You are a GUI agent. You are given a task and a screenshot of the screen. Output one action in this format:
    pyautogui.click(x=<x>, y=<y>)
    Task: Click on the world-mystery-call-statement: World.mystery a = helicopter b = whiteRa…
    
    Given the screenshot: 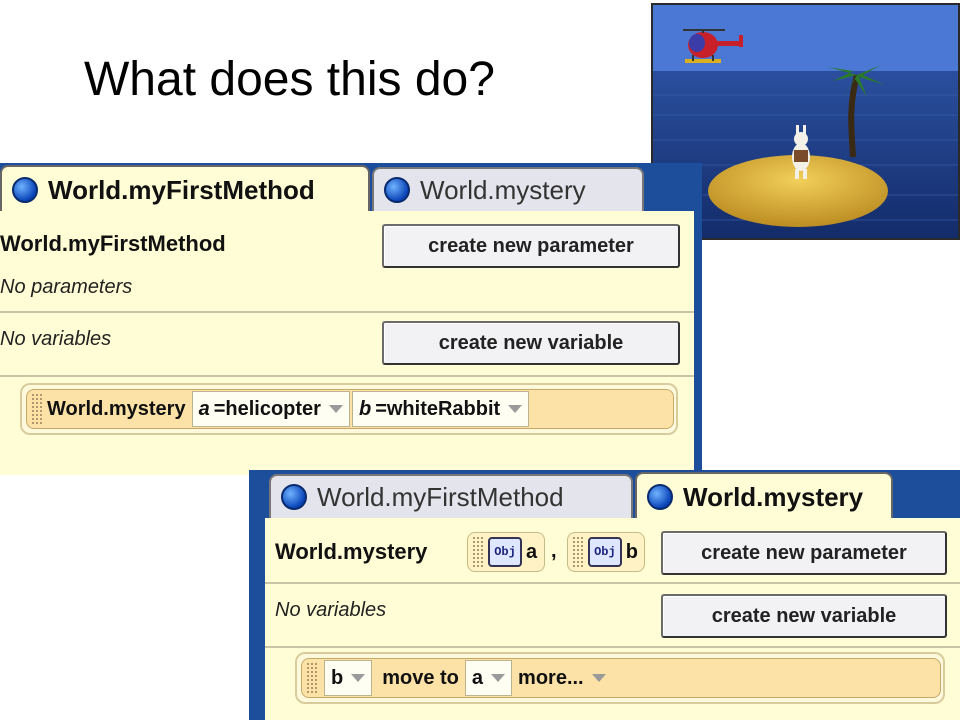 What is the action you would take?
    pyautogui.click(x=350, y=409)
    